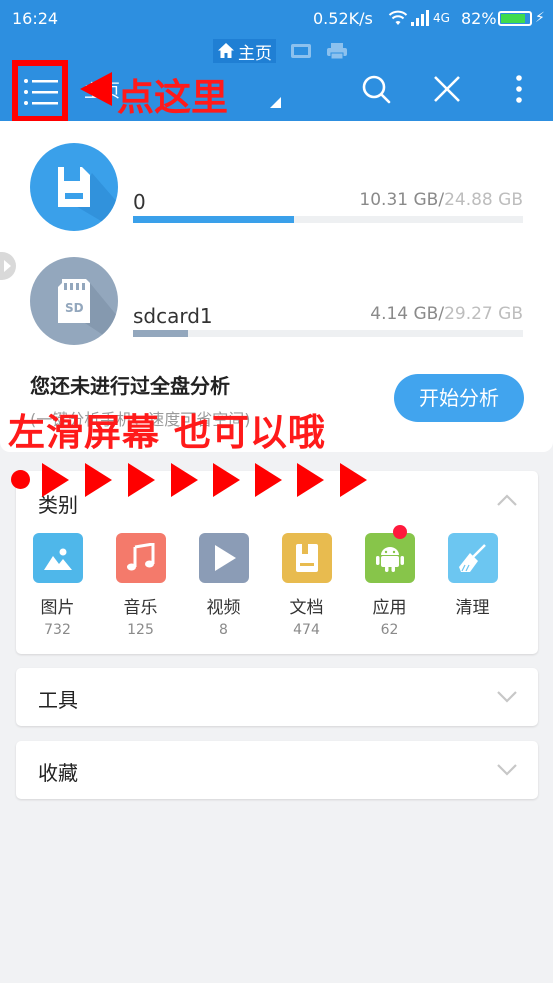 The width and height of the screenshot is (553, 983). Describe the element at coordinates (58, 700) in the screenshot. I see `tools-title: 工具` at that location.